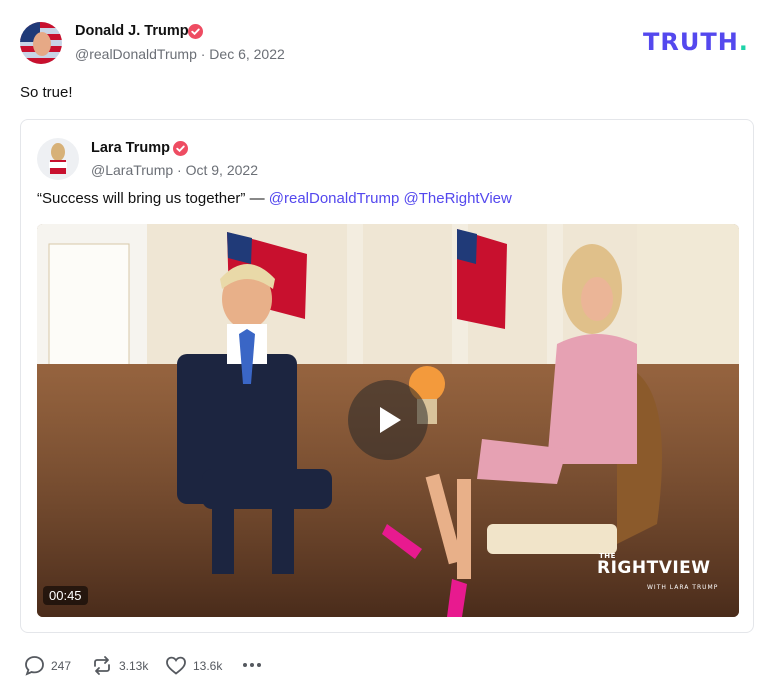 The width and height of the screenshot is (777, 697). I want to click on post-text: So true!, so click(46, 92).